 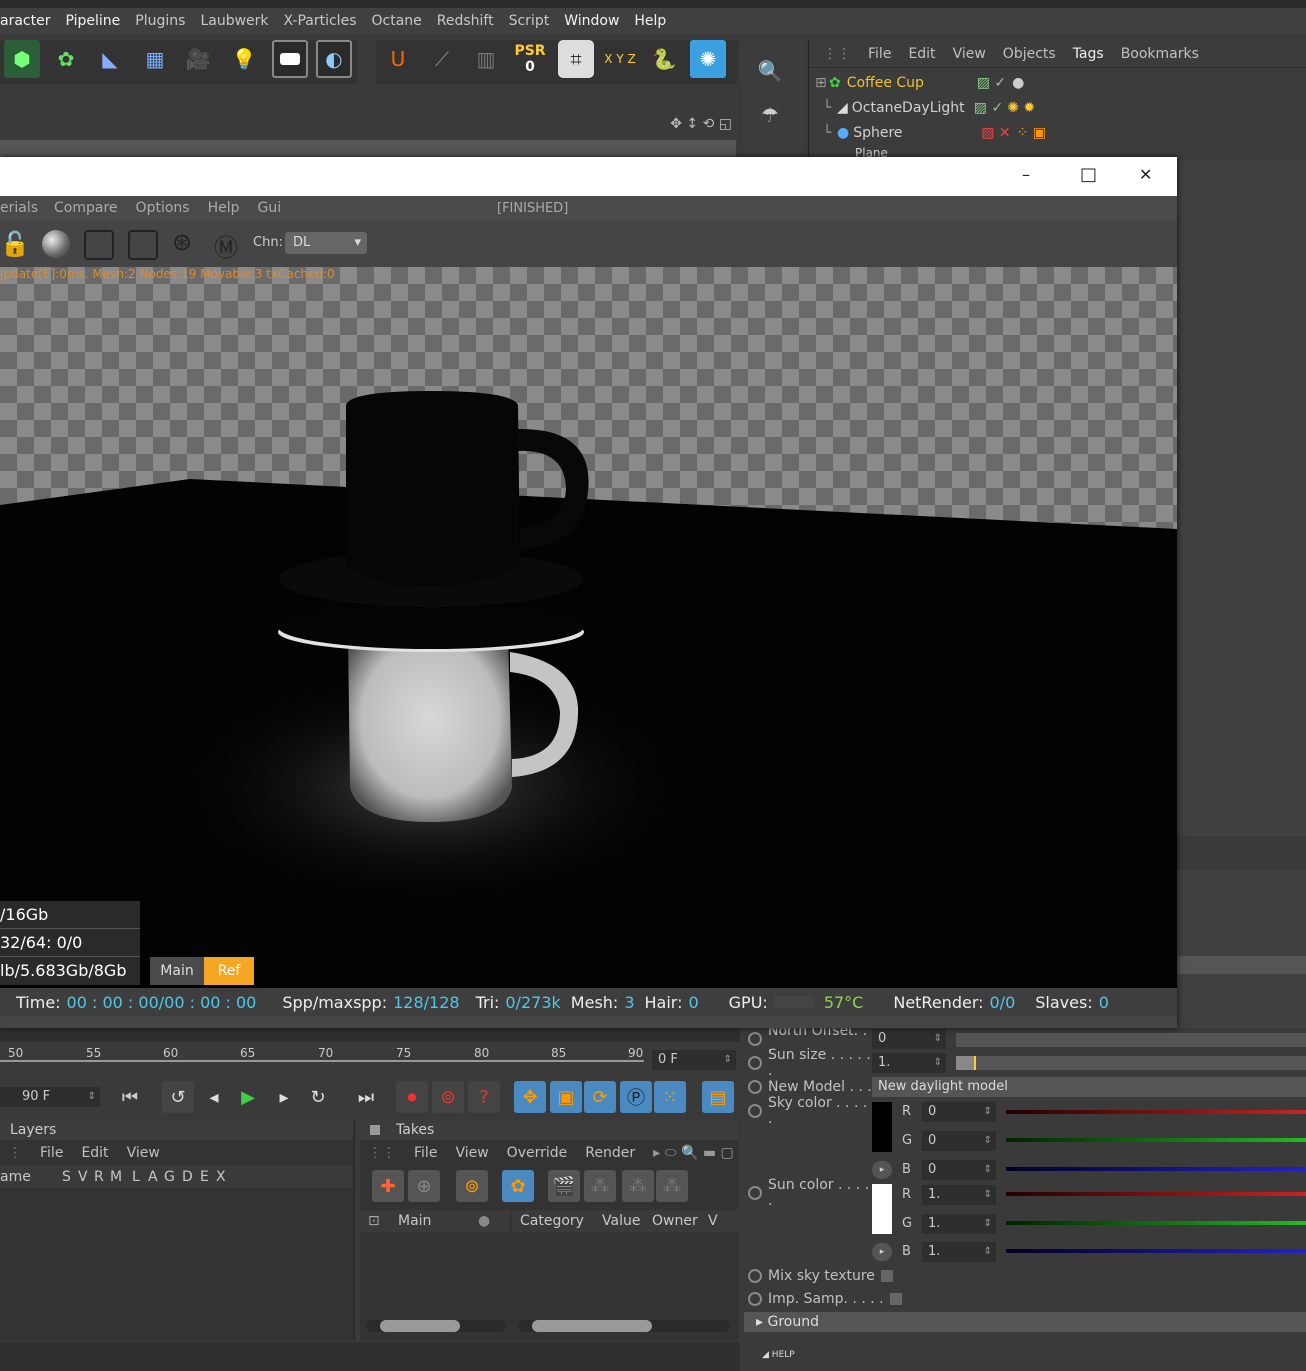 I want to click on tab-main: Main, so click(x=177, y=971).